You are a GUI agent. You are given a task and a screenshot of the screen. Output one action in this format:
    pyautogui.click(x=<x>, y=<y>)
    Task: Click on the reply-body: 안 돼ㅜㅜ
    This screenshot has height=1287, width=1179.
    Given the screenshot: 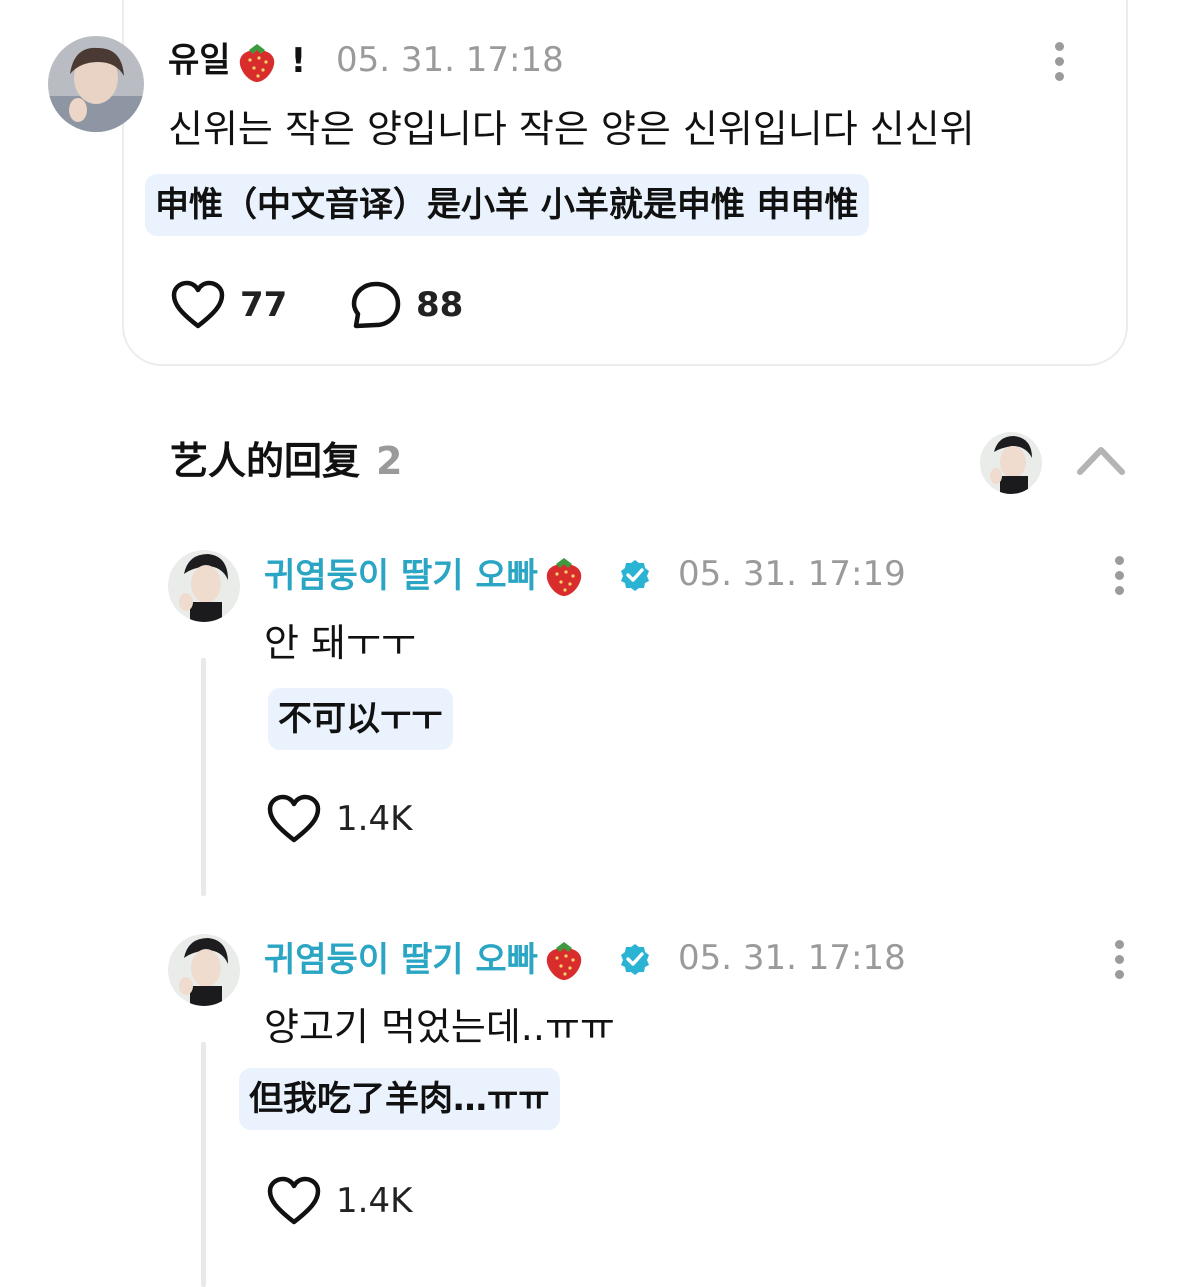 What is the action you would take?
    pyautogui.click(x=340, y=643)
    